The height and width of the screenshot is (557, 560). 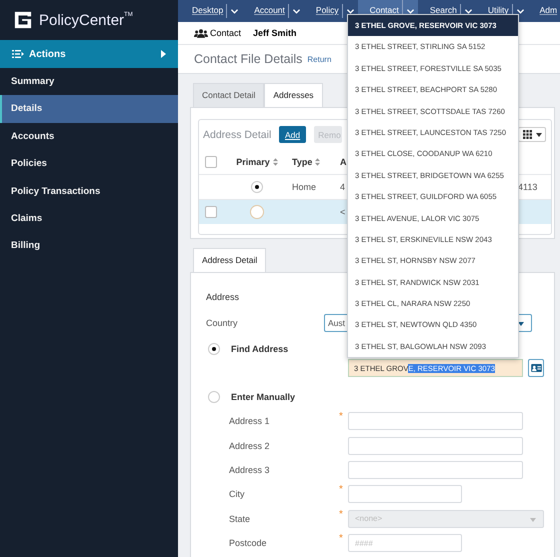 I want to click on list-title: Address Detail, so click(x=237, y=134).